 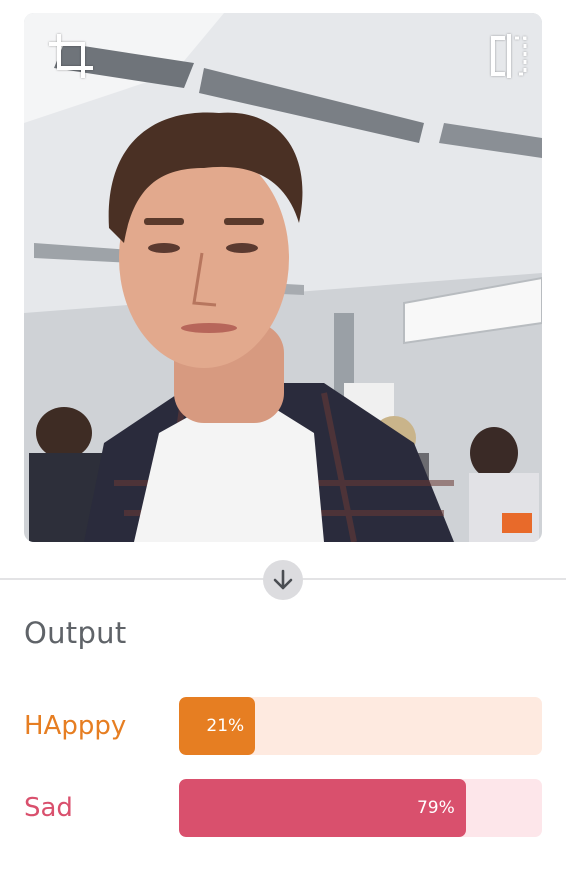 I want to click on flip-button, so click(x=509, y=56).